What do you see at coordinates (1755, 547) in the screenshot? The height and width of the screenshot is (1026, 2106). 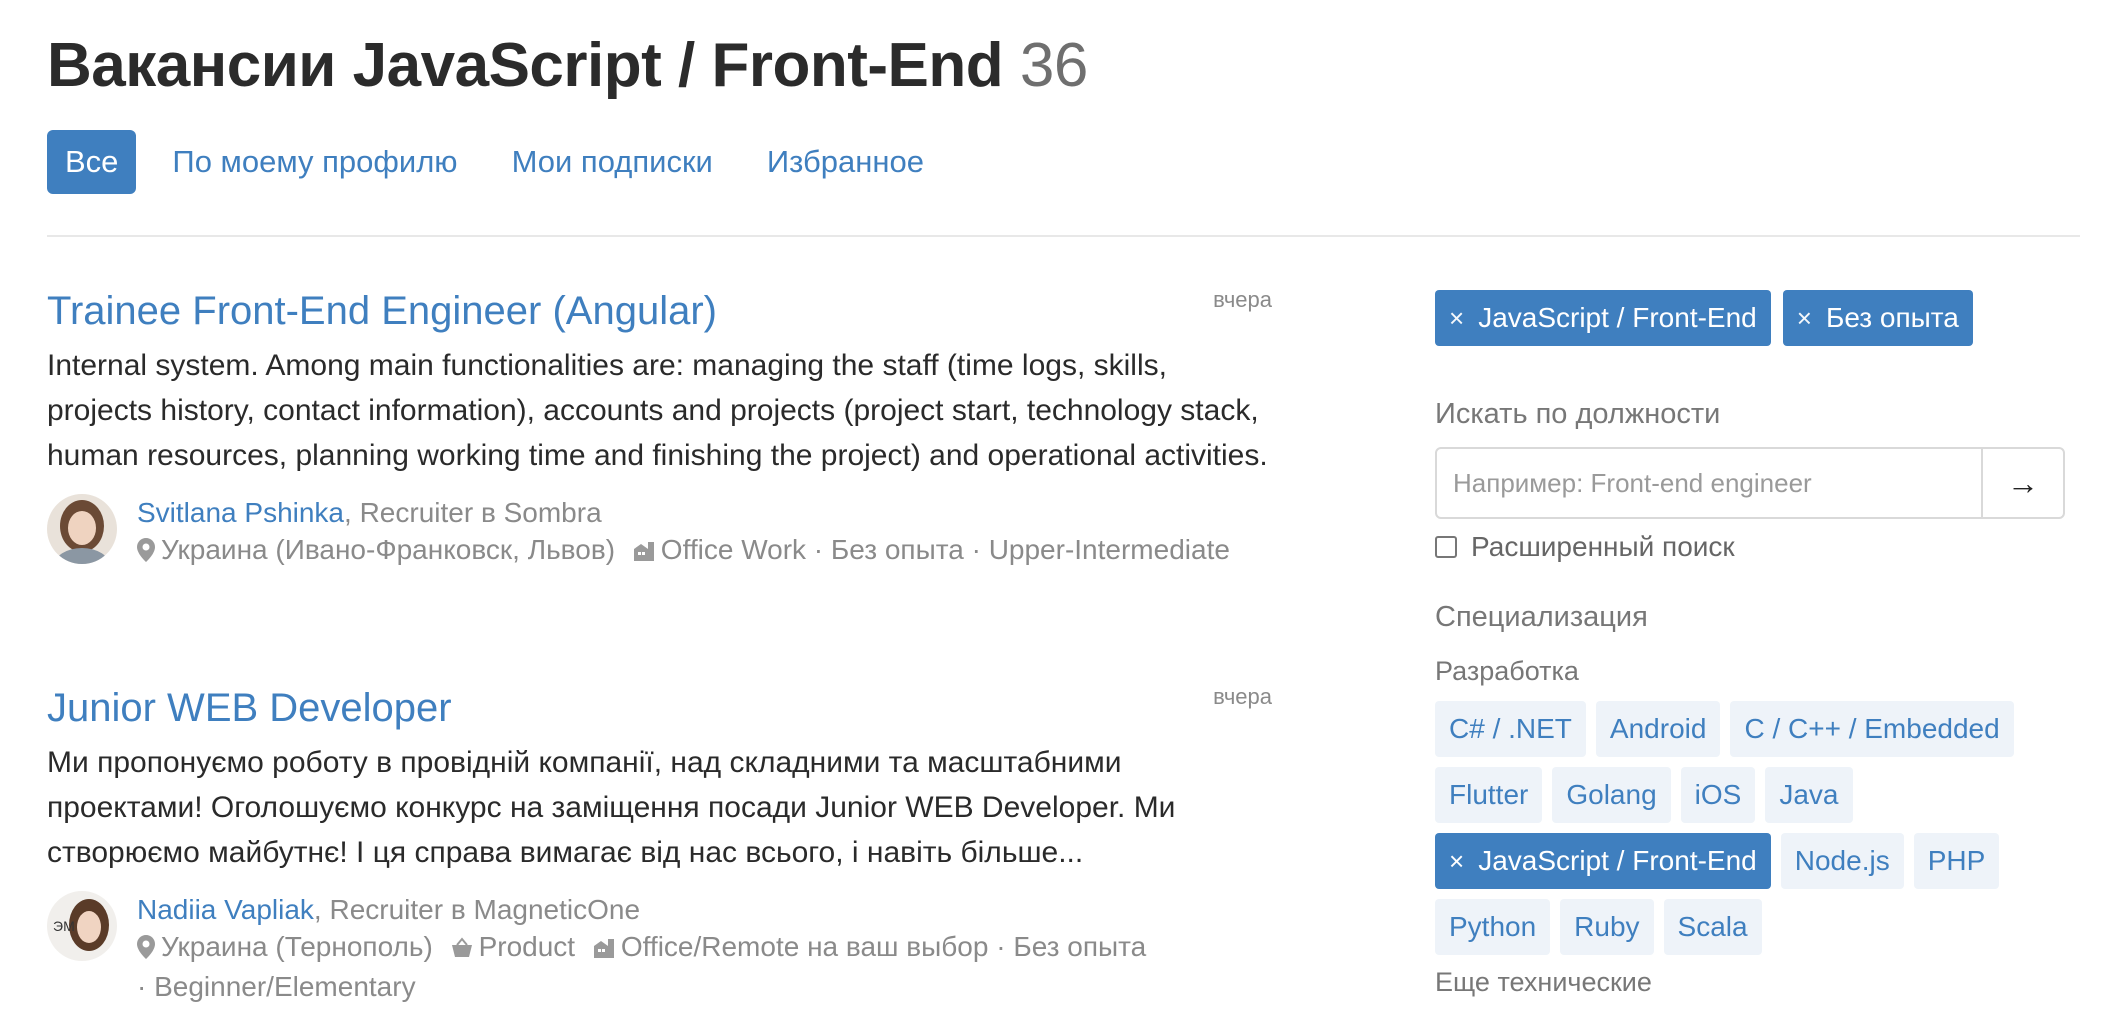 I see `advanced-search-toggle: Расширенный поиск` at bounding box center [1755, 547].